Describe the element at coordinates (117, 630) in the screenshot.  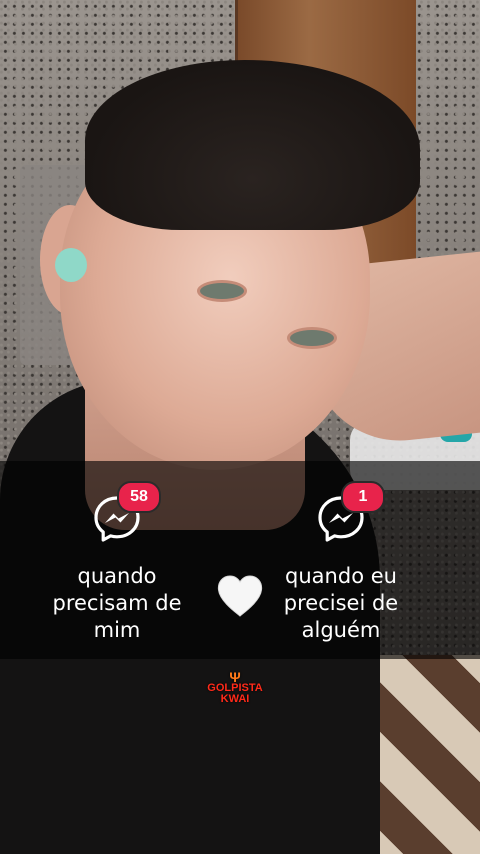
I see `caption-line: mim` at that location.